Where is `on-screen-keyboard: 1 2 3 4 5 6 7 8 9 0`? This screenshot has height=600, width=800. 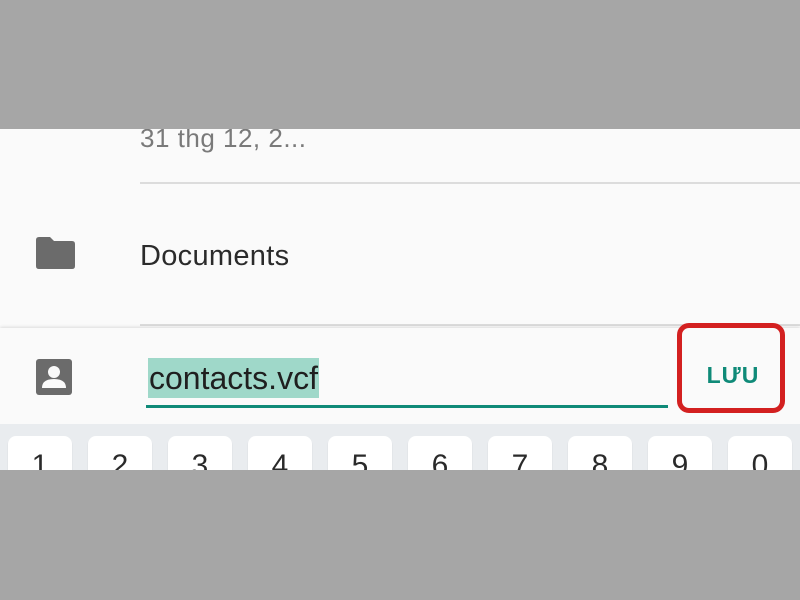 on-screen-keyboard: 1 2 3 4 5 6 7 8 9 0 is located at coordinates (400, 447).